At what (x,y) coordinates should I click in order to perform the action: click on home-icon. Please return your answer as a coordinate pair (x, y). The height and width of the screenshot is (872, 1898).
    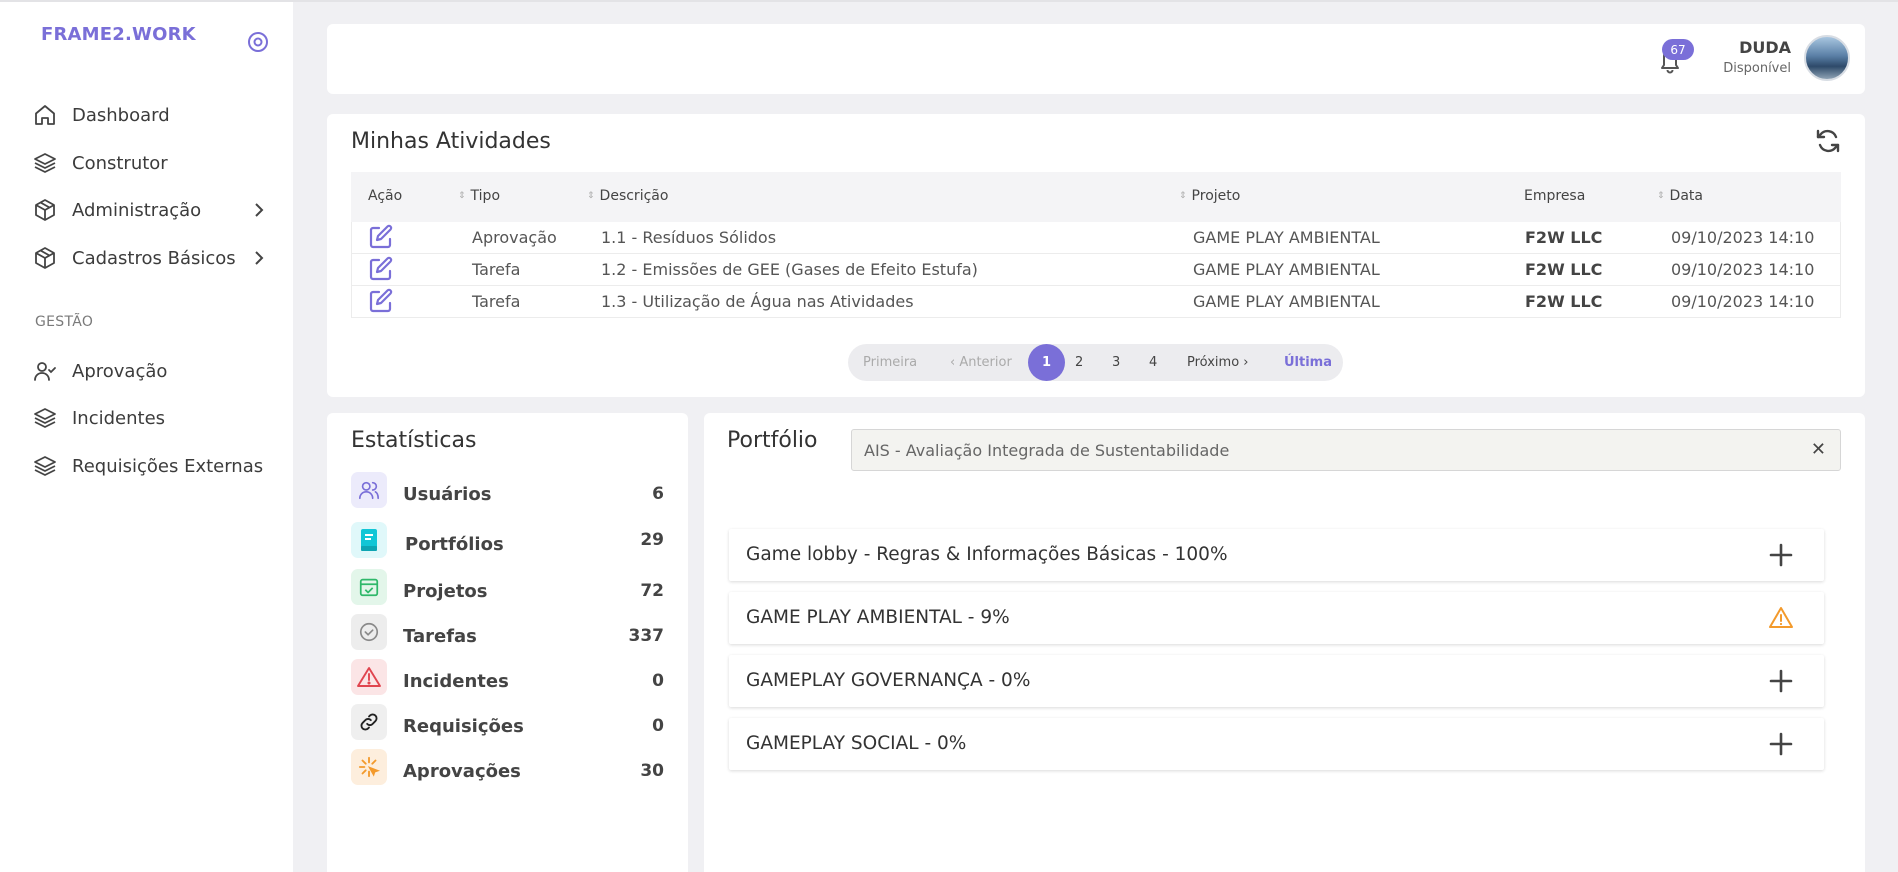
    Looking at the image, I should click on (45, 115).